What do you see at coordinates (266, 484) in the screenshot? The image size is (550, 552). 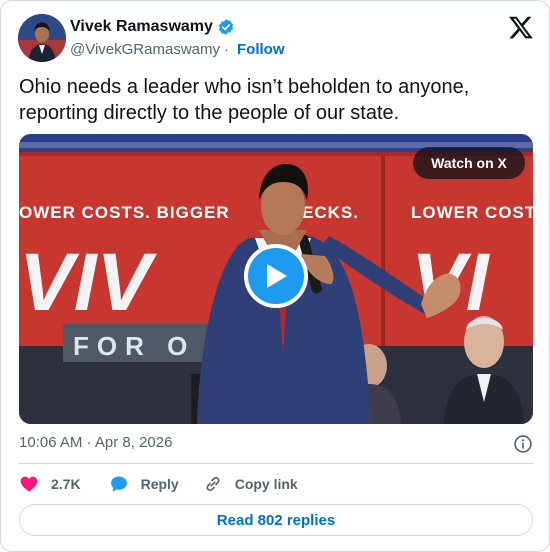 I see `copy-link-label: Copy link` at bounding box center [266, 484].